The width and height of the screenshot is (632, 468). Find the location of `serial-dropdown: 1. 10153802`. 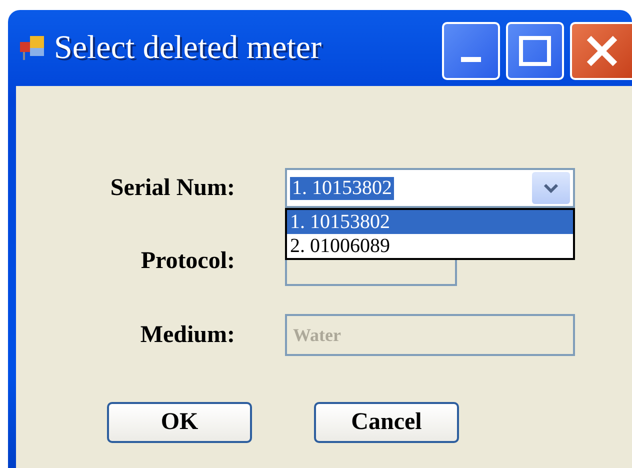

serial-dropdown: 1. 10153802 is located at coordinates (430, 188).